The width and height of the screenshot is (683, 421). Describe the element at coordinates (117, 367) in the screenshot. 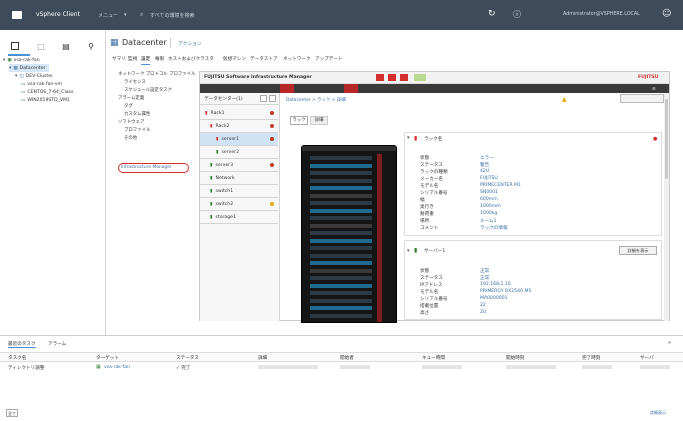

I see `task-target: vsa-rak-fan` at that location.